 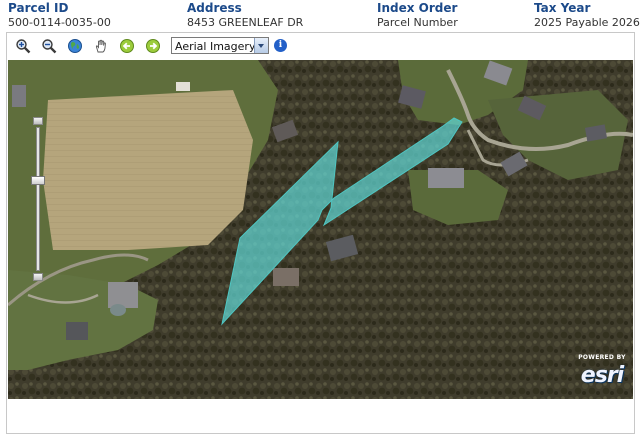 I want to click on arrow-right-icon, so click(x=153, y=46).